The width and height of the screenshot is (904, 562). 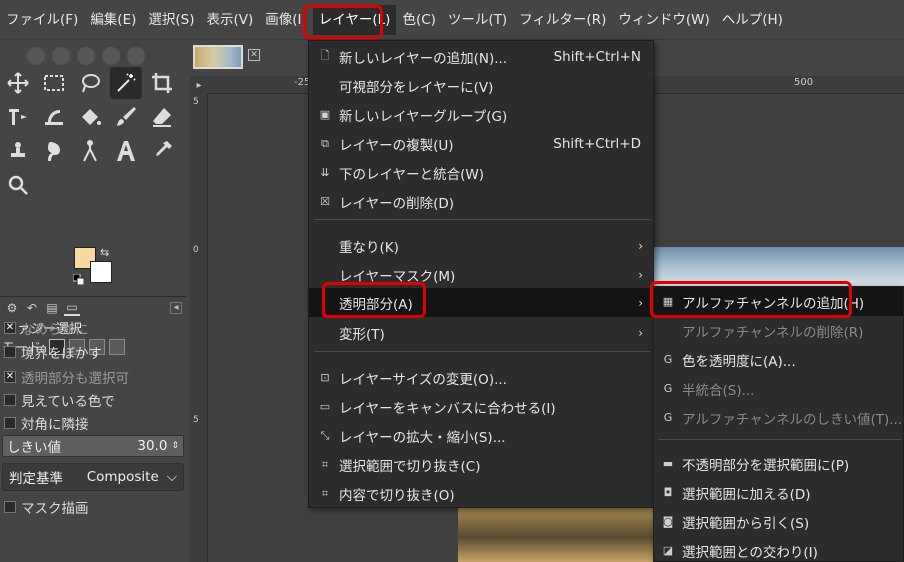 What do you see at coordinates (46, 423) in the screenshot?
I see `diagonal-neighbors-option: 対角に隣接` at bounding box center [46, 423].